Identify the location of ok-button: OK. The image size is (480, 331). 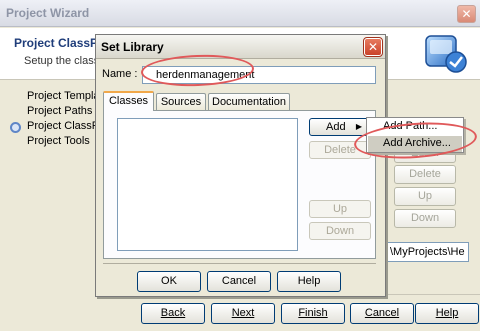
(169, 281).